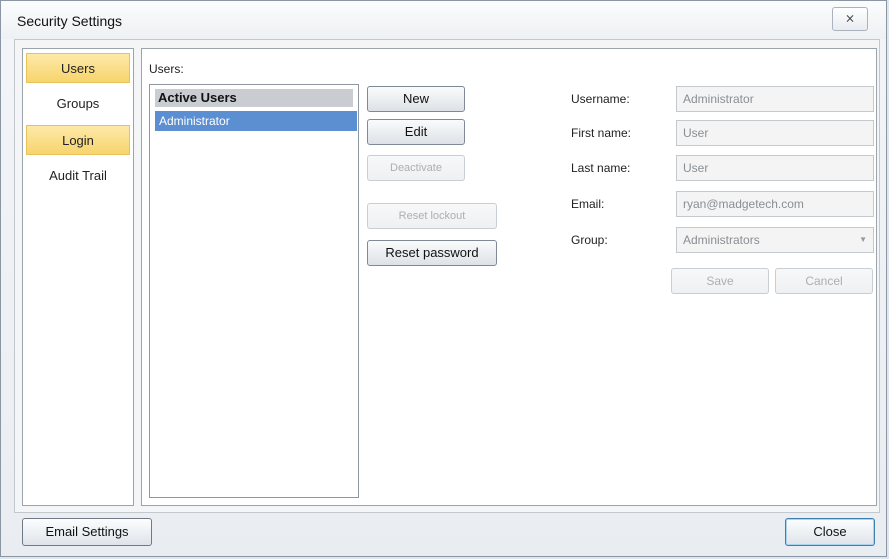 This screenshot has width=889, height=559. Describe the element at coordinates (775, 240) in the screenshot. I see `group-select: Administrators ▼` at that location.